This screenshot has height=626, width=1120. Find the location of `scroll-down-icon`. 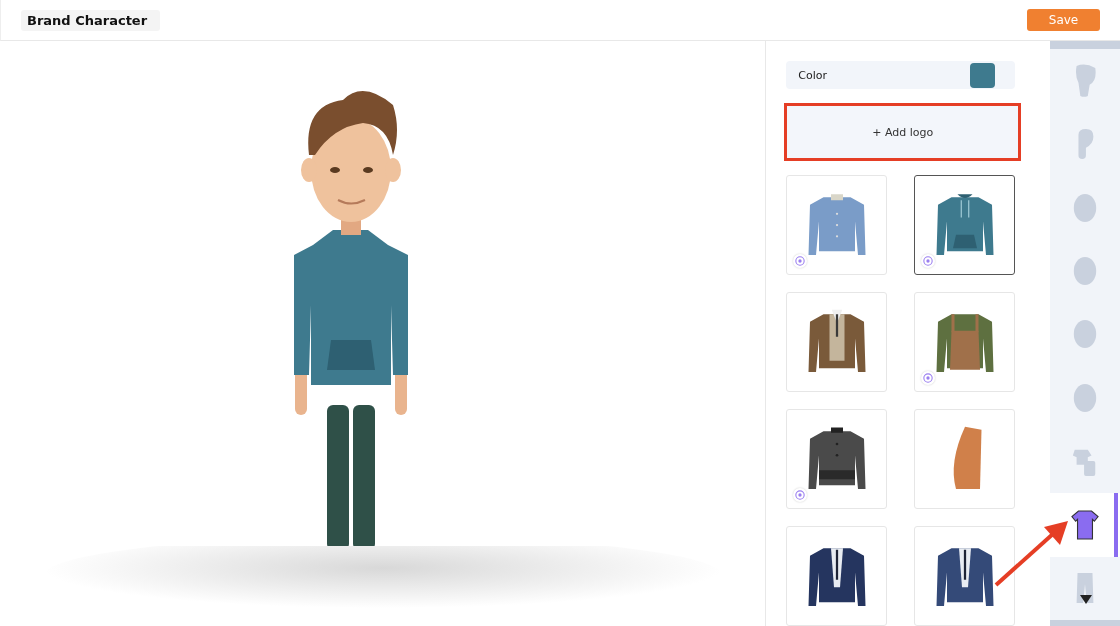

scroll-down-icon is located at coordinates (1086, 599).